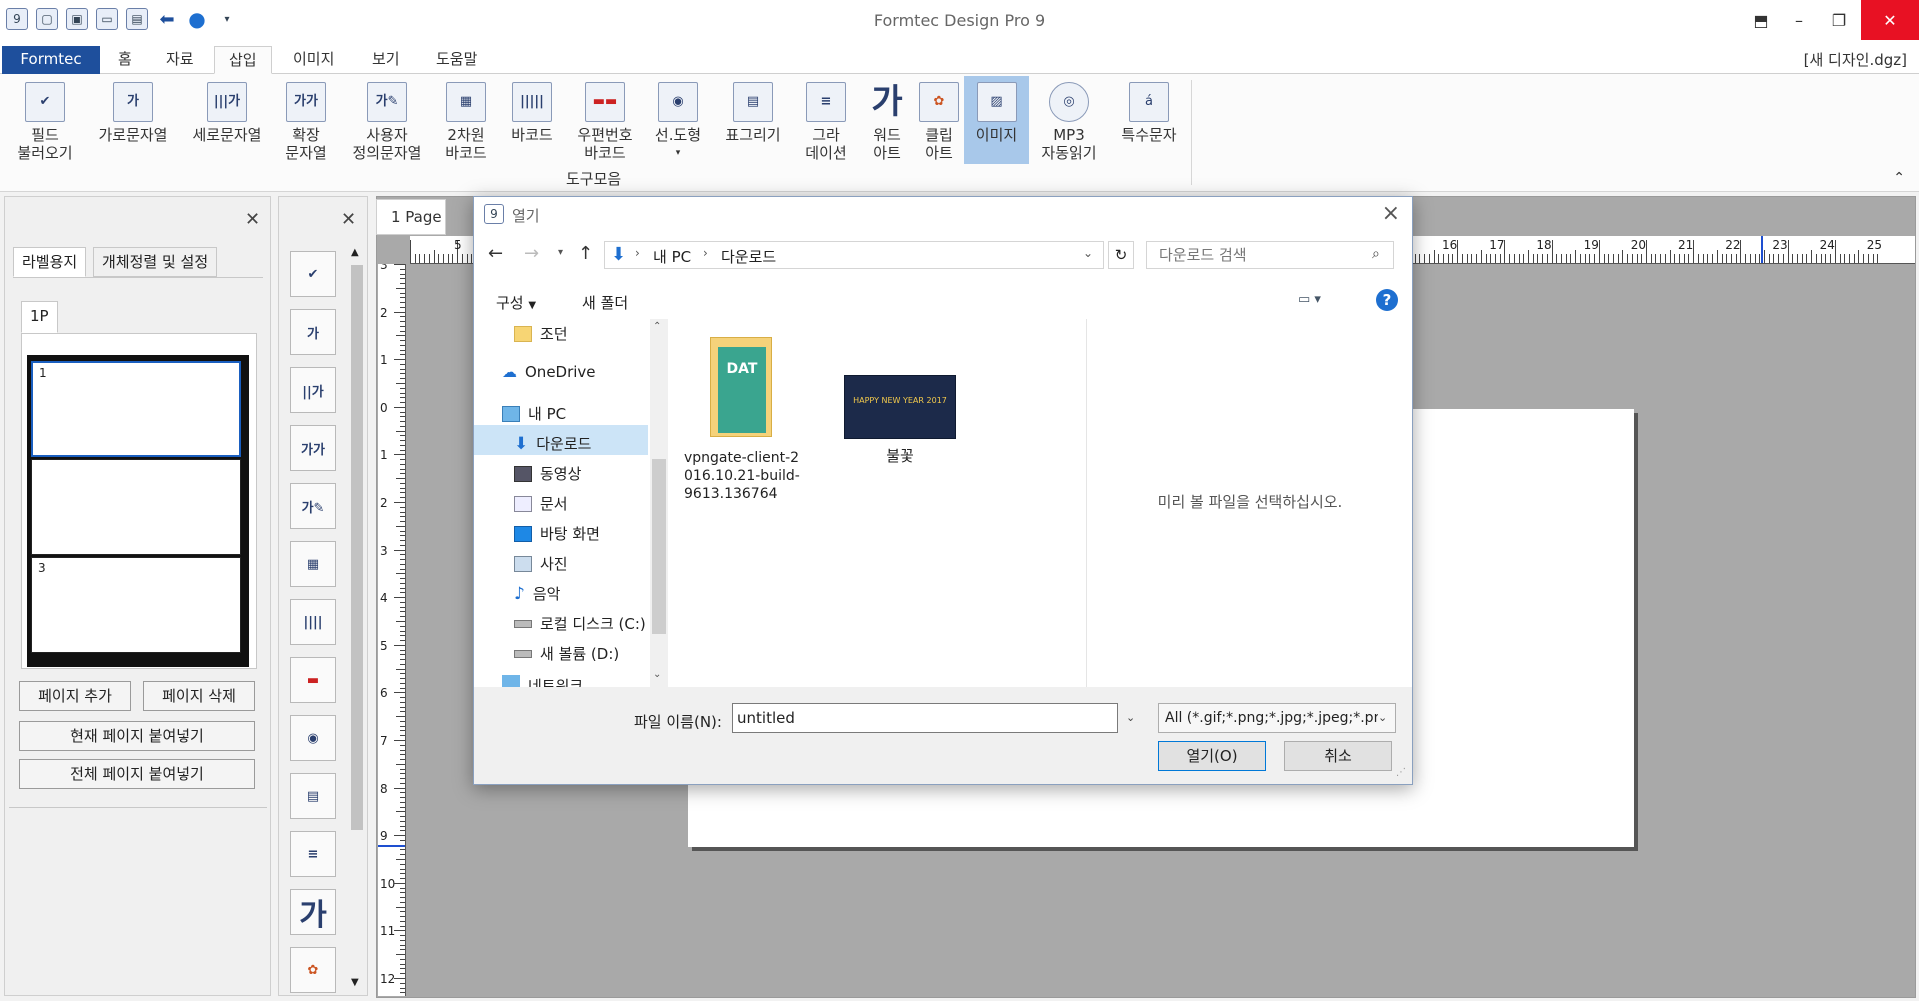 The image size is (1919, 1001). I want to click on help-icon: ?, so click(1387, 300).